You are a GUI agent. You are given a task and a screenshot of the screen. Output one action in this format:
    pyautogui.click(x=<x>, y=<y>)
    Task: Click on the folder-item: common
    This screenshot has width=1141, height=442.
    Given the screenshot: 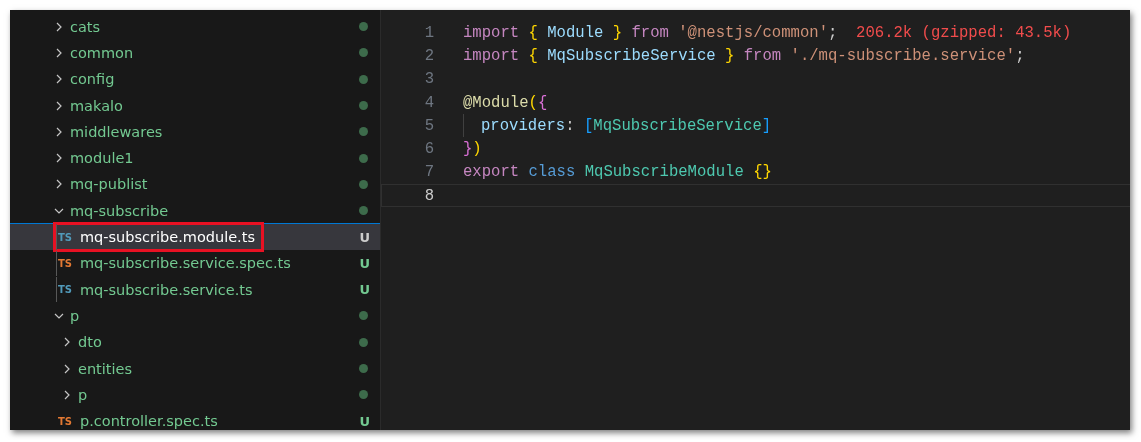 What is the action you would take?
    pyautogui.click(x=206, y=52)
    